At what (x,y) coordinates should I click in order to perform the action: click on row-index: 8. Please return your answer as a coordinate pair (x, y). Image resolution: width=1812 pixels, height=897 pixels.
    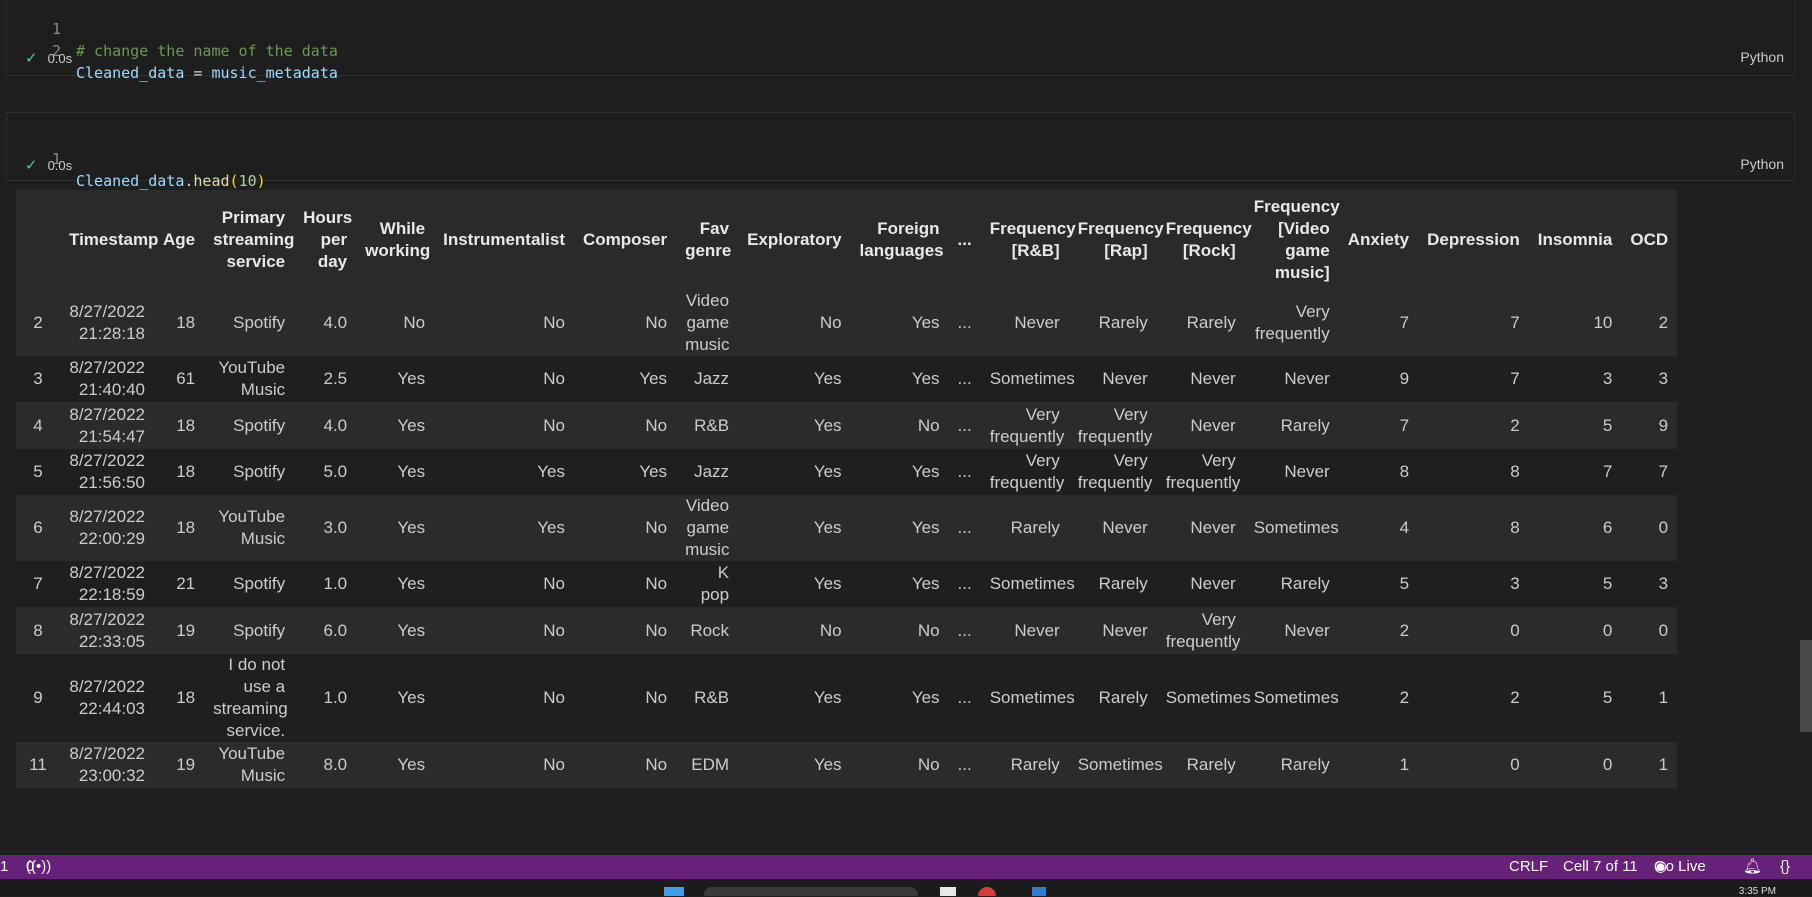
    Looking at the image, I should click on (38, 630).